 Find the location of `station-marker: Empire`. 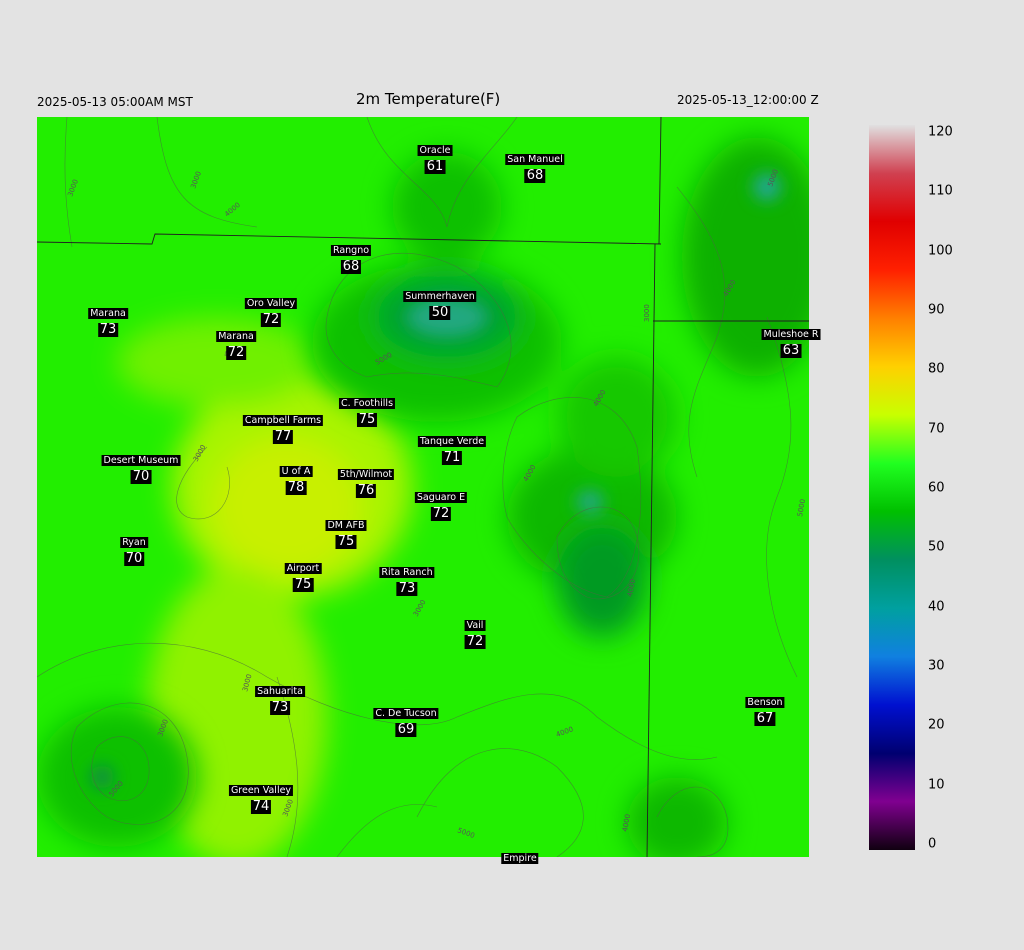

station-marker: Empire is located at coordinates (520, 855).